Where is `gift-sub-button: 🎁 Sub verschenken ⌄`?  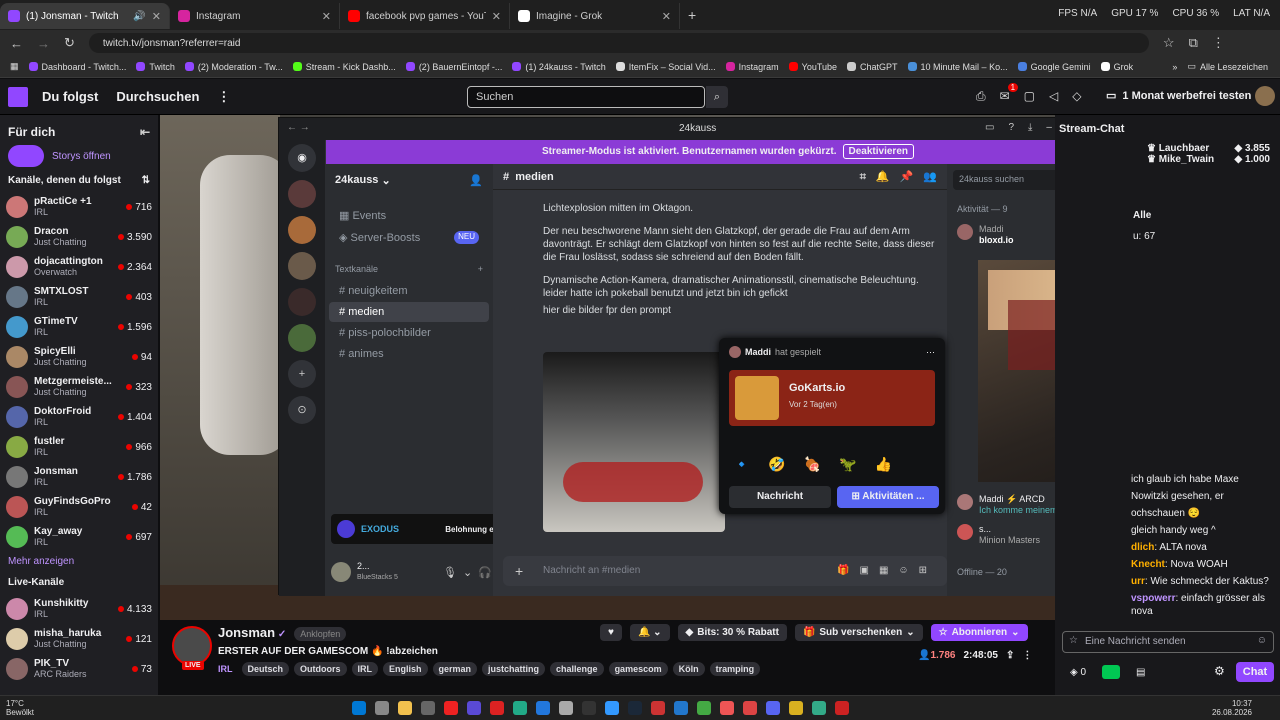
gift-sub-button: 🎁 Sub verschenken ⌄ is located at coordinates (858, 632).